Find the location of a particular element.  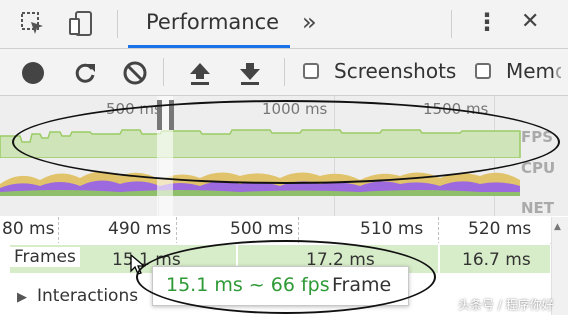

timeline-tick: 510 ms is located at coordinates (392, 229).